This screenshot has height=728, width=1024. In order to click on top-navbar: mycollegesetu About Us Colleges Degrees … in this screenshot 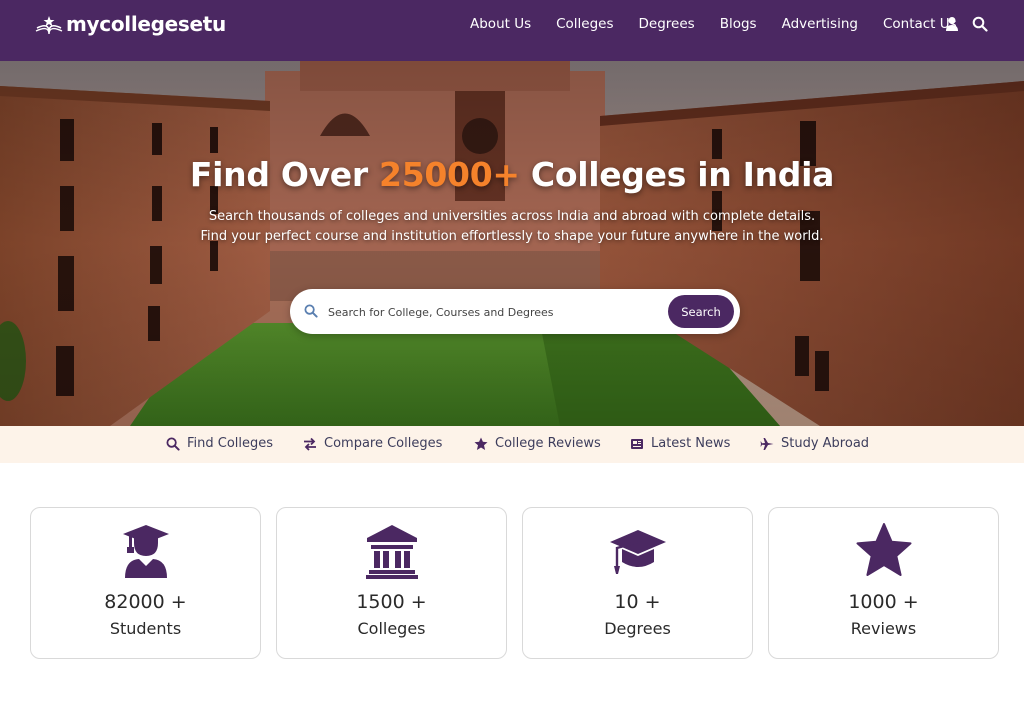, I will do `click(512, 30)`.